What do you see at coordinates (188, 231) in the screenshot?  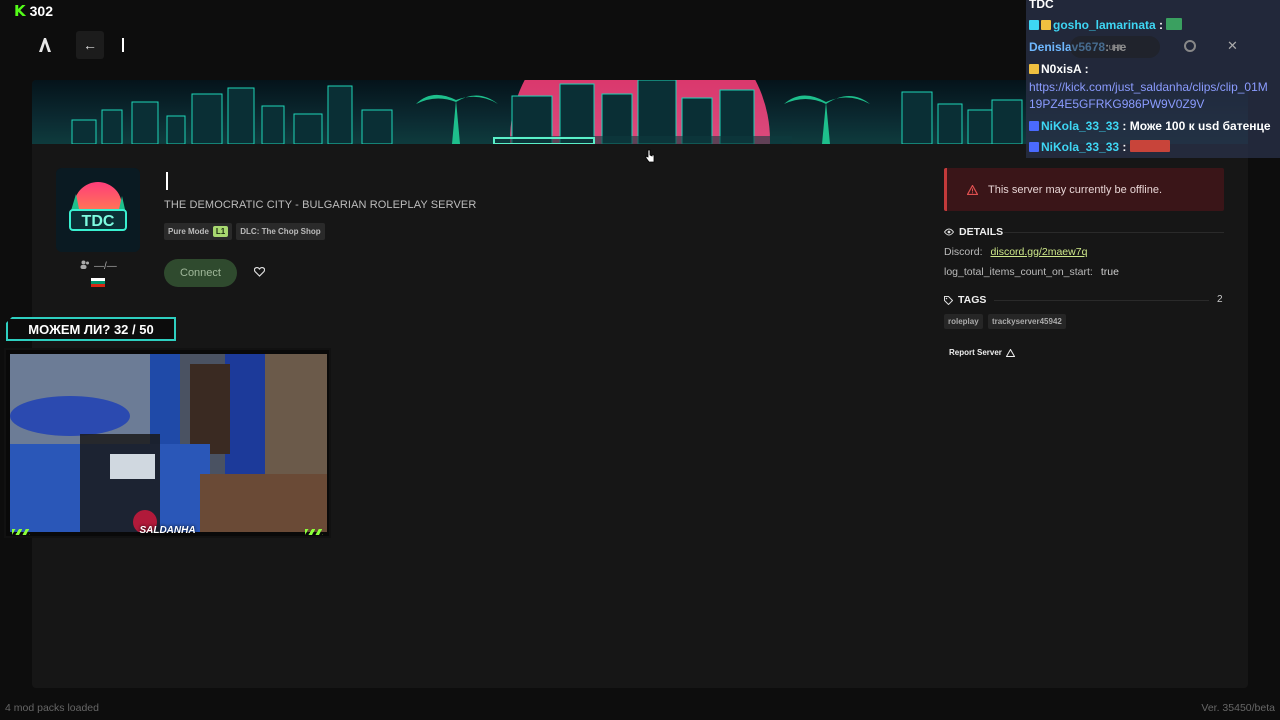 I see `chip-label: Pure Mode` at bounding box center [188, 231].